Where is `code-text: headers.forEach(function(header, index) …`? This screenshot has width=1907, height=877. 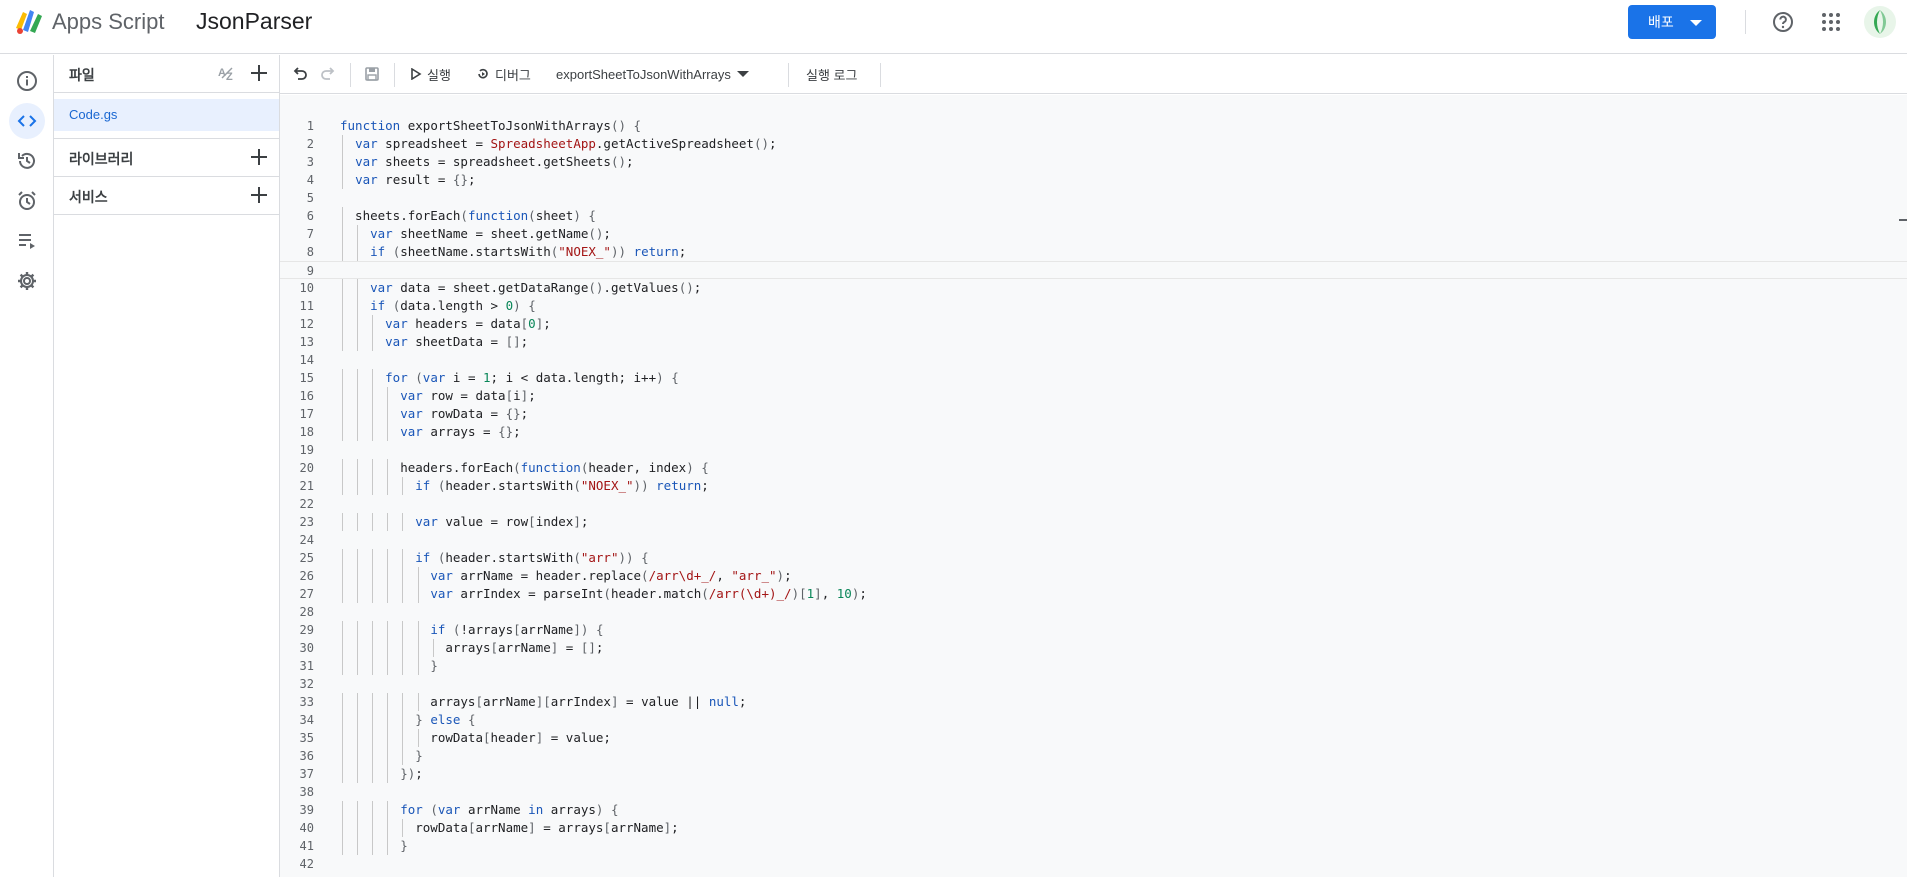 code-text: headers.forEach(function(header, index) … is located at coordinates (524, 467).